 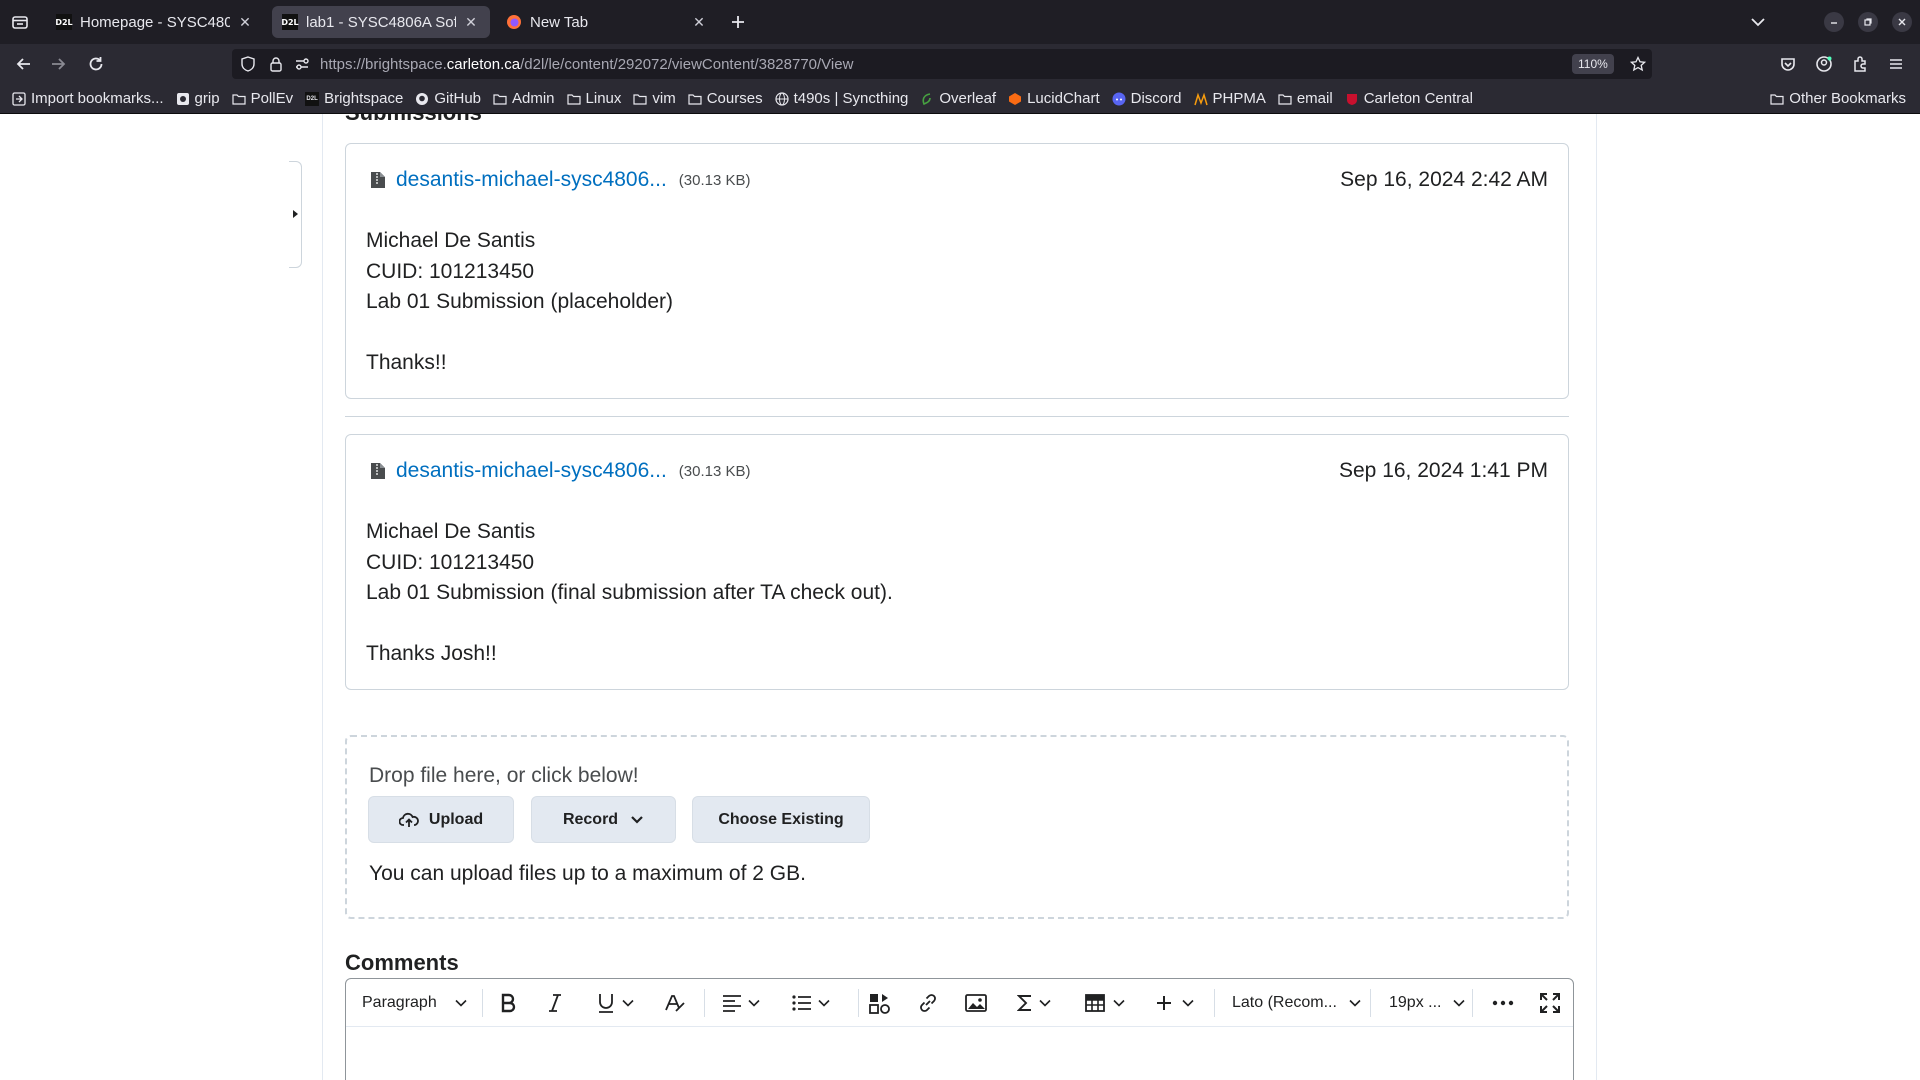 What do you see at coordinates (354, 98) in the screenshot?
I see `bookmark-brightspace: D2L Brightspace` at bounding box center [354, 98].